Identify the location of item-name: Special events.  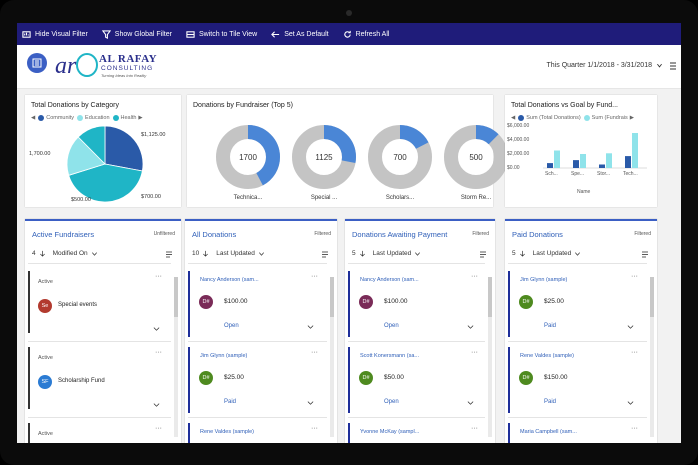
(77, 305).